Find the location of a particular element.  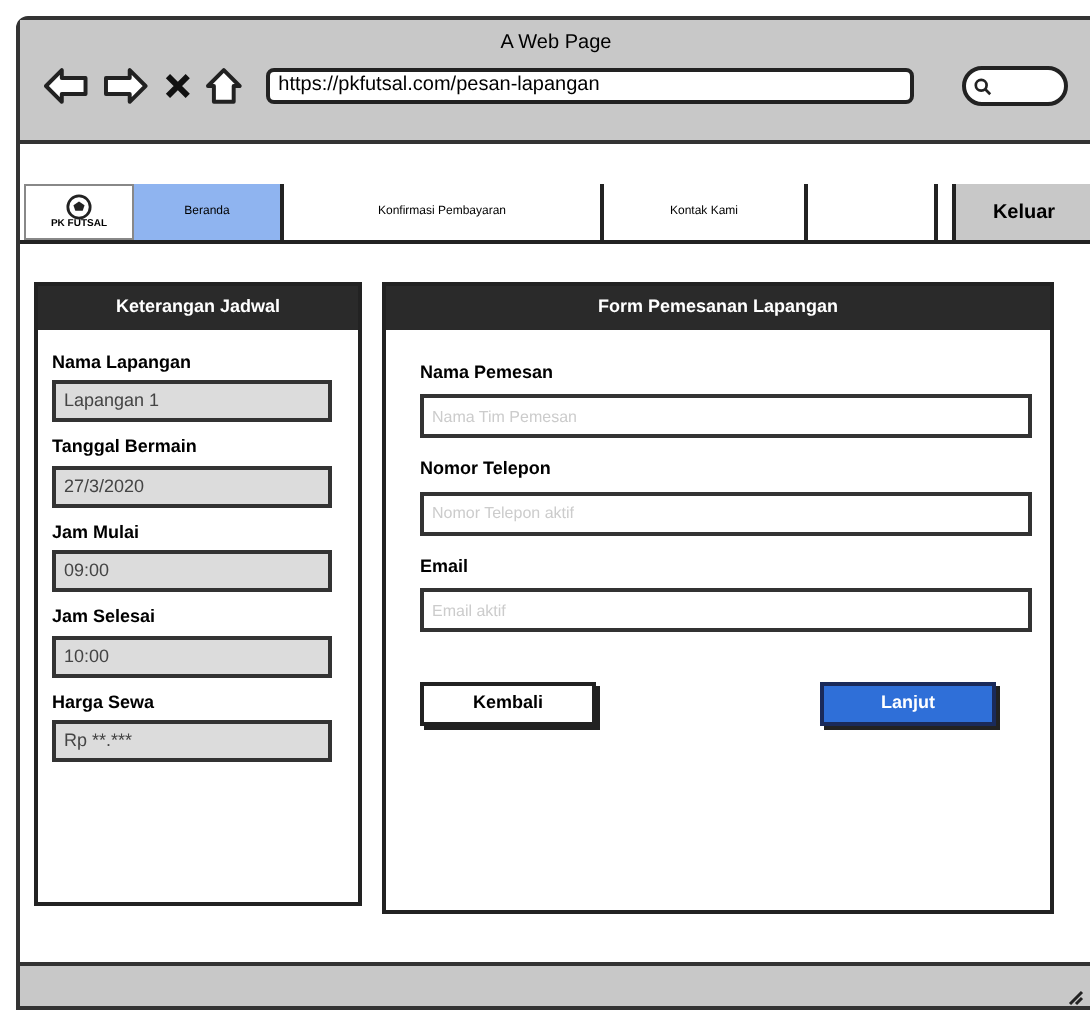

field-label: Harga Sewa is located at coordinates (104, 702).